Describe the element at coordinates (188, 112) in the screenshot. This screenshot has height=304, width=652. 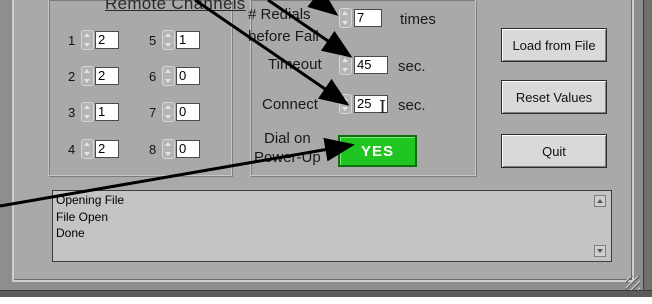
I see `channel-7-input: 0` at that location.